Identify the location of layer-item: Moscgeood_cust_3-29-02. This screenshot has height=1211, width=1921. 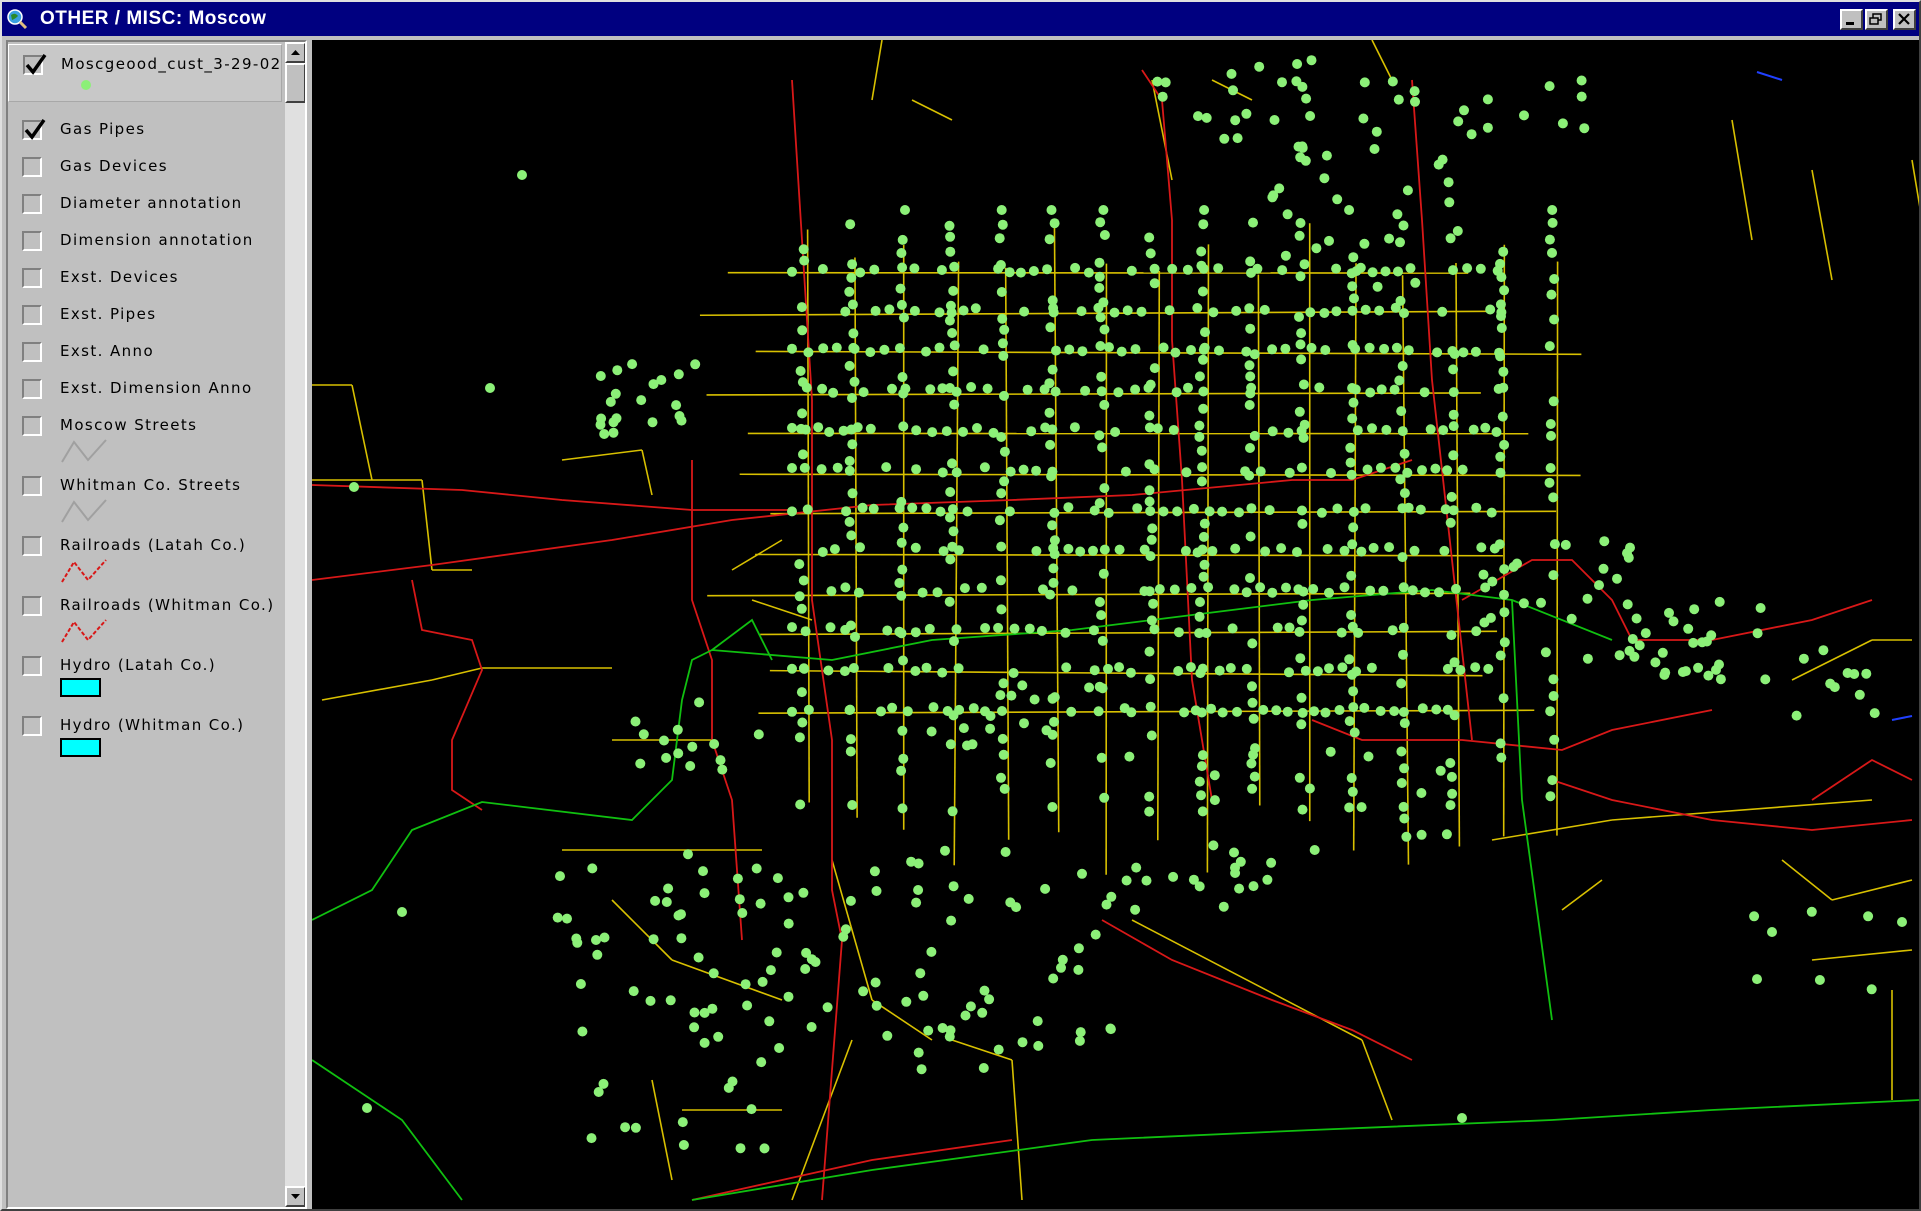
(145, 73).